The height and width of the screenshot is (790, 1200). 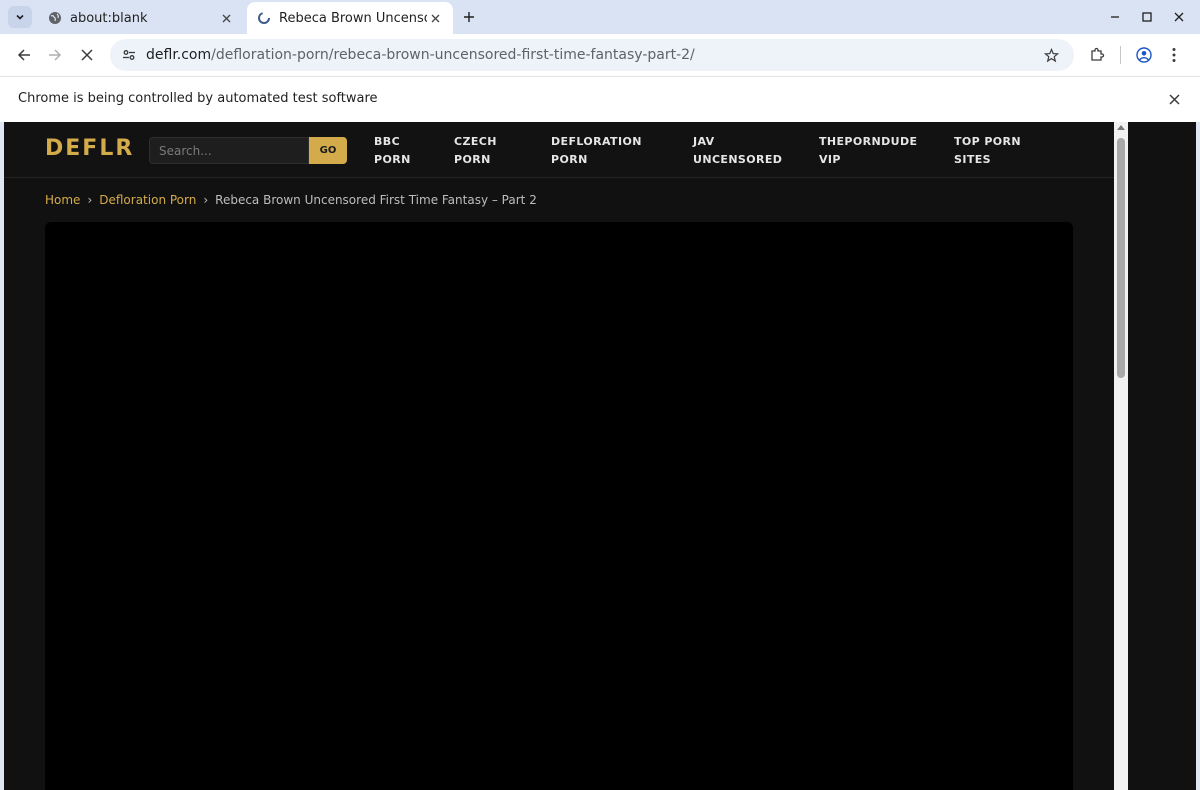 I want to click on arrow-right-icon, so click(x=55, y=55).